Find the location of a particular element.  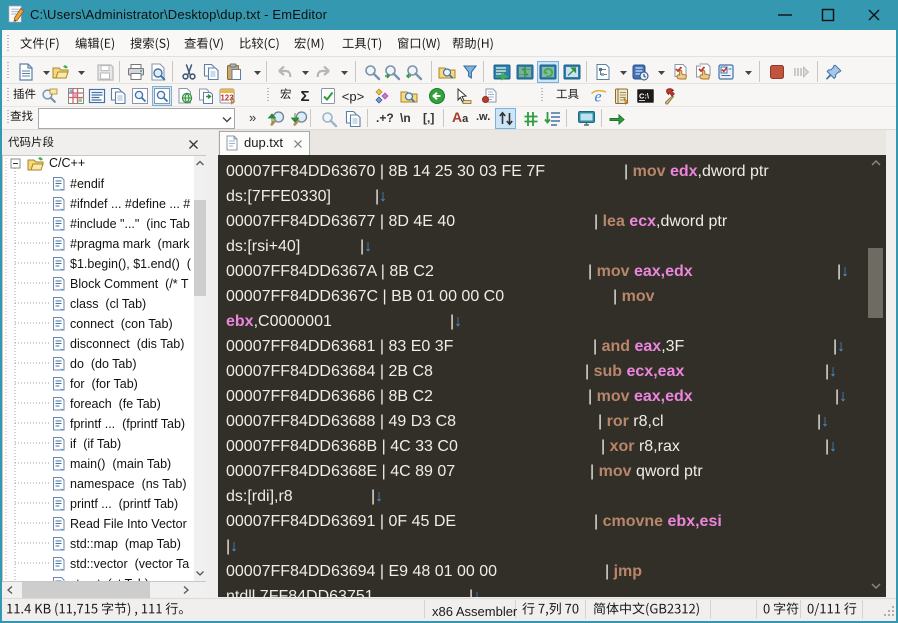

svg-text: C:\ is located at coordinates (644, 95).